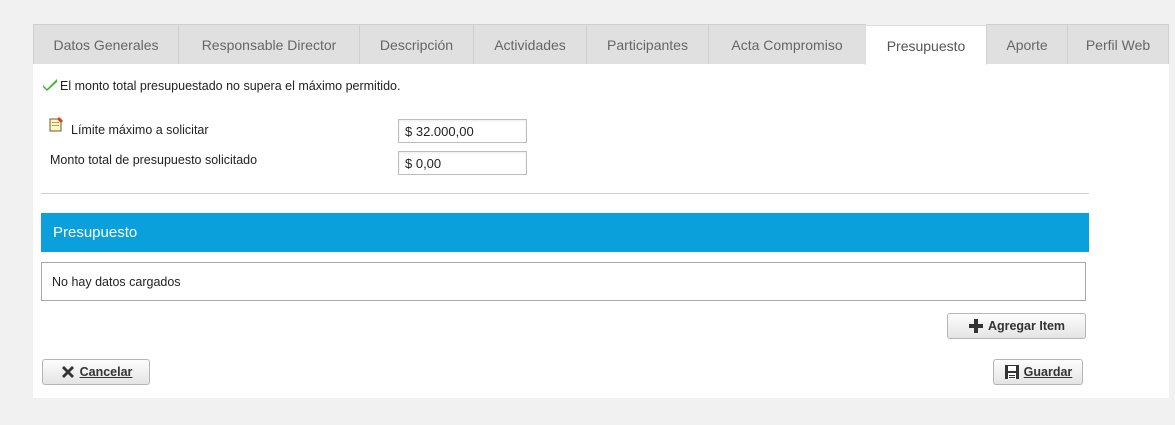 This screenshot has width=1175, height=425. I want to click on section-header: Presupuesto, so click(565, 232).